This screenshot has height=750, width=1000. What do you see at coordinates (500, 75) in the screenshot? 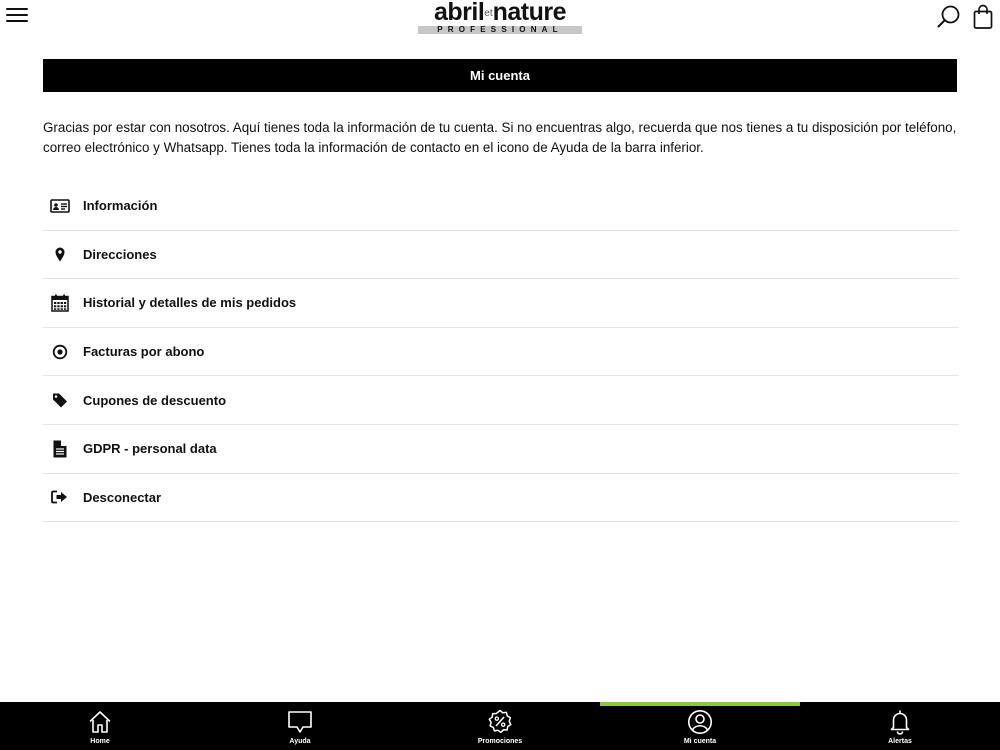
I see `page-title: Mi cuenta` at bounding box center [500, 75].